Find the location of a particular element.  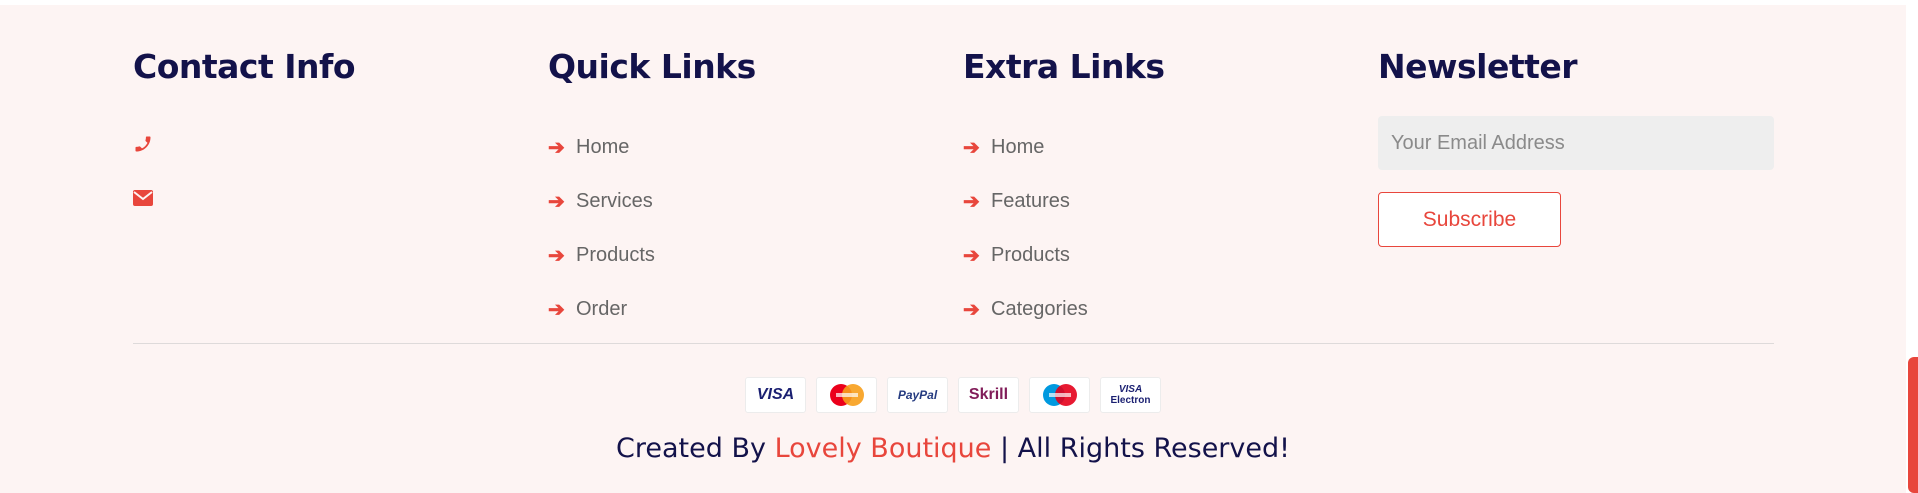

extra-link-label: Categories is located at coordinates (1039, 308).